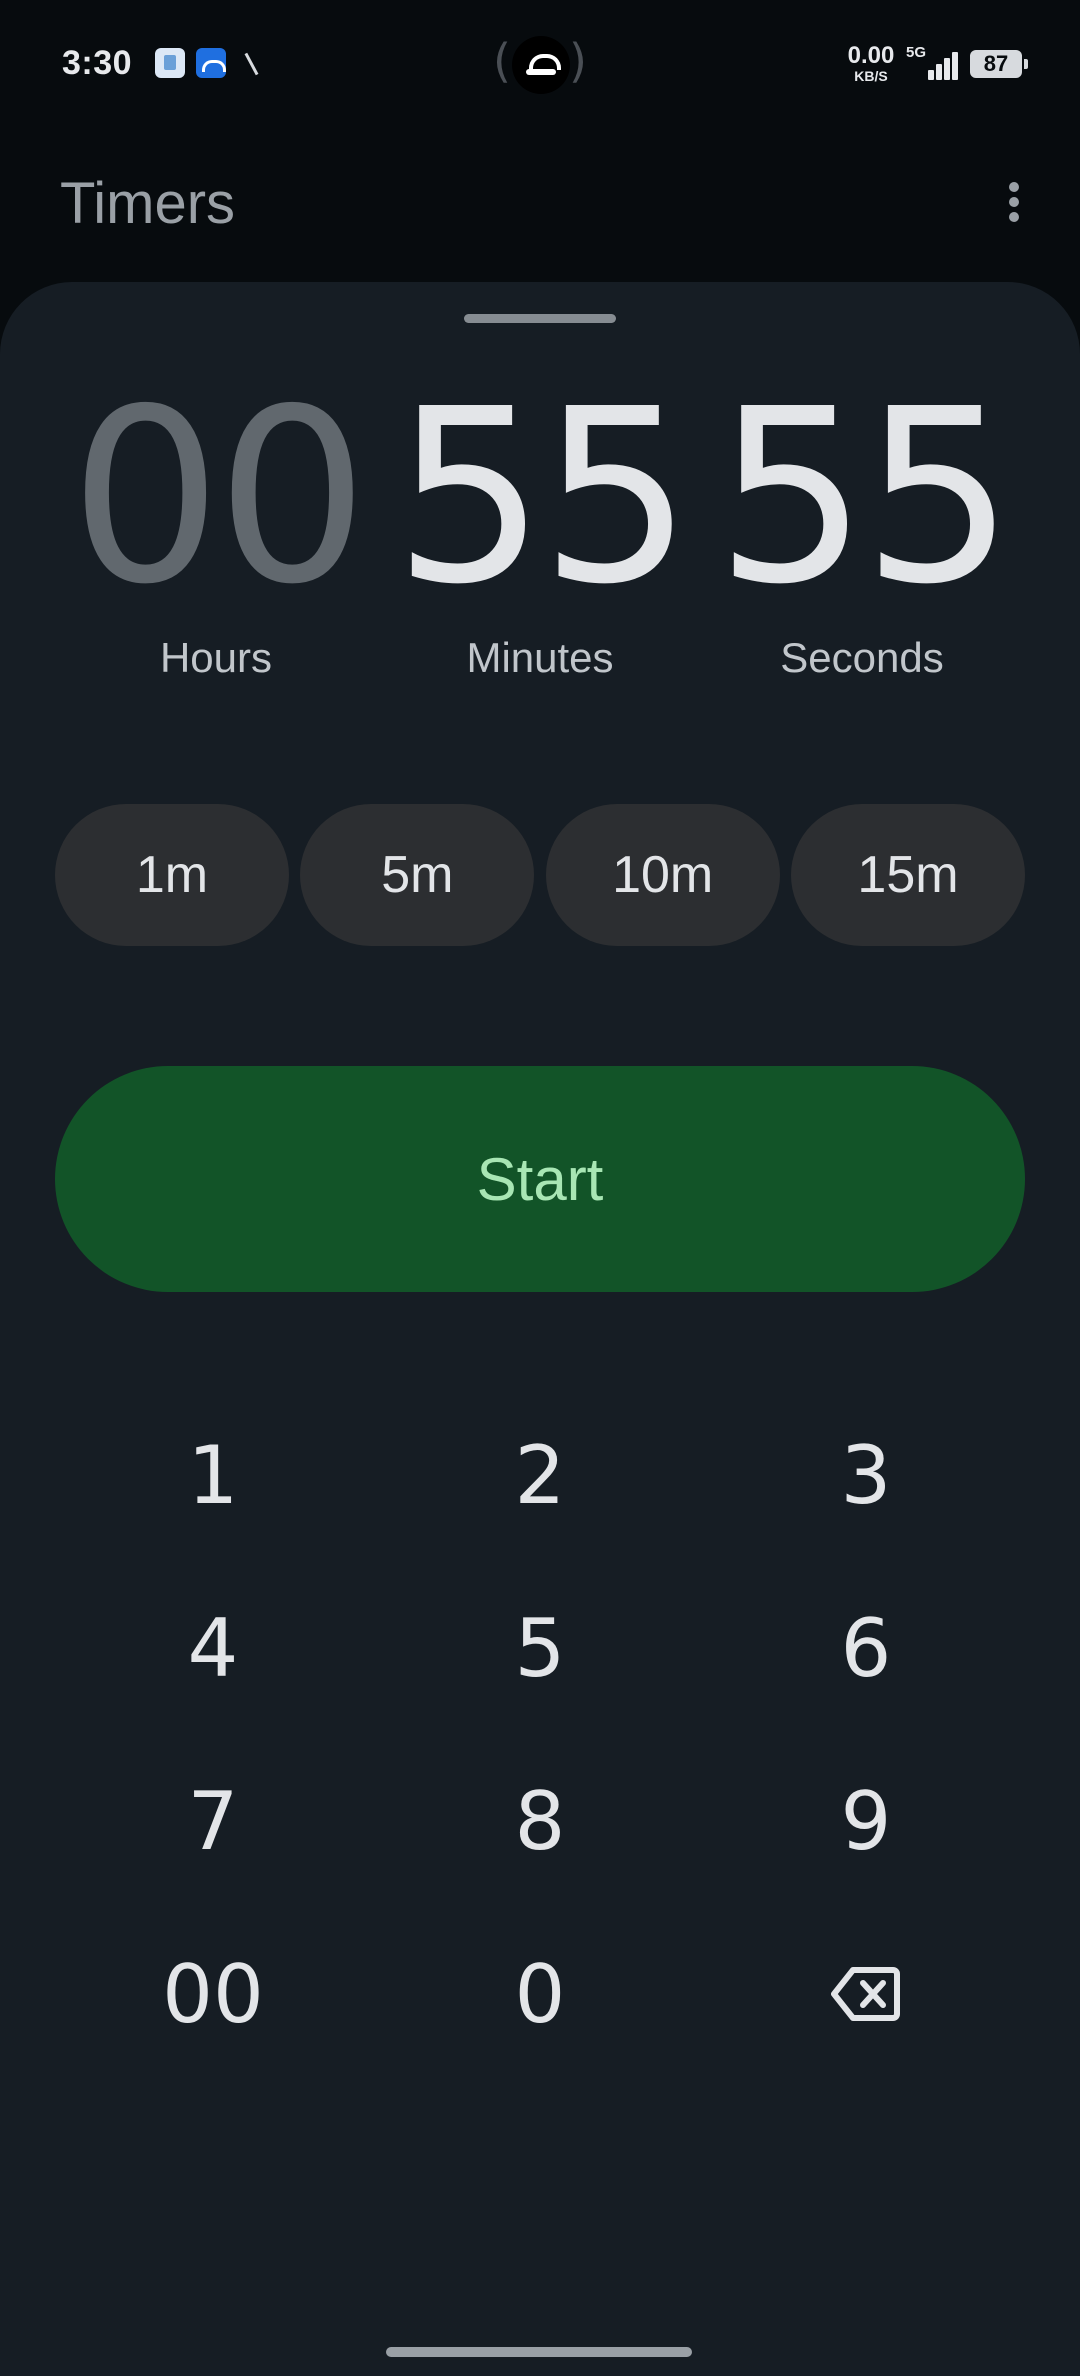 The height and width of the screenshot is (2376, 1080). Describe the element at coordinates (916, 52) in the screenshot. I see `network-type: 5G` at that location.